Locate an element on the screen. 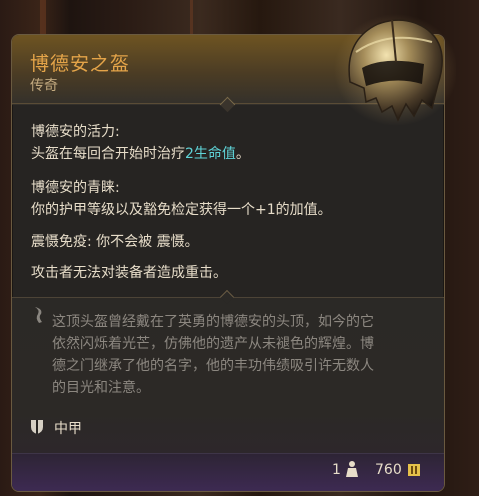 The image size is (479, 496). item-rarity: 传奇 is located at coordinates (44, 86).